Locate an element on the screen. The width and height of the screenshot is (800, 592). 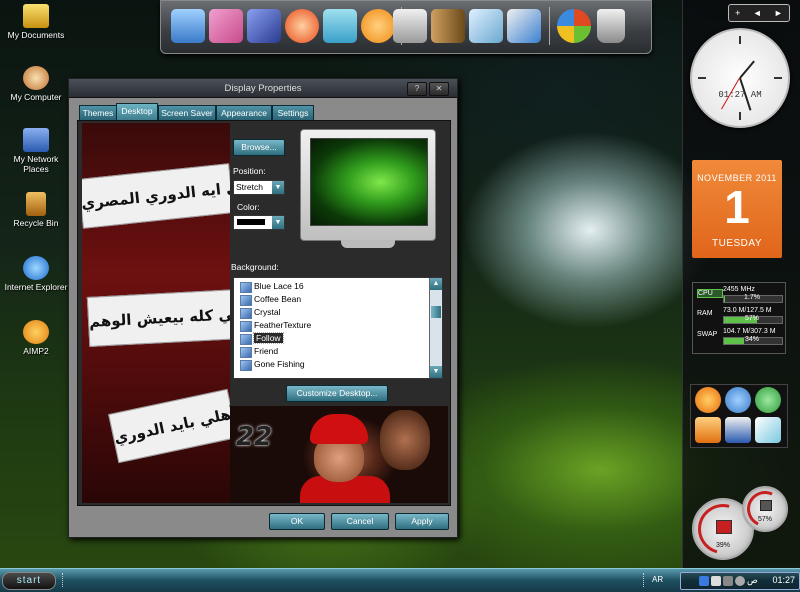
pencils-icon is located at coordinates (448, 26).